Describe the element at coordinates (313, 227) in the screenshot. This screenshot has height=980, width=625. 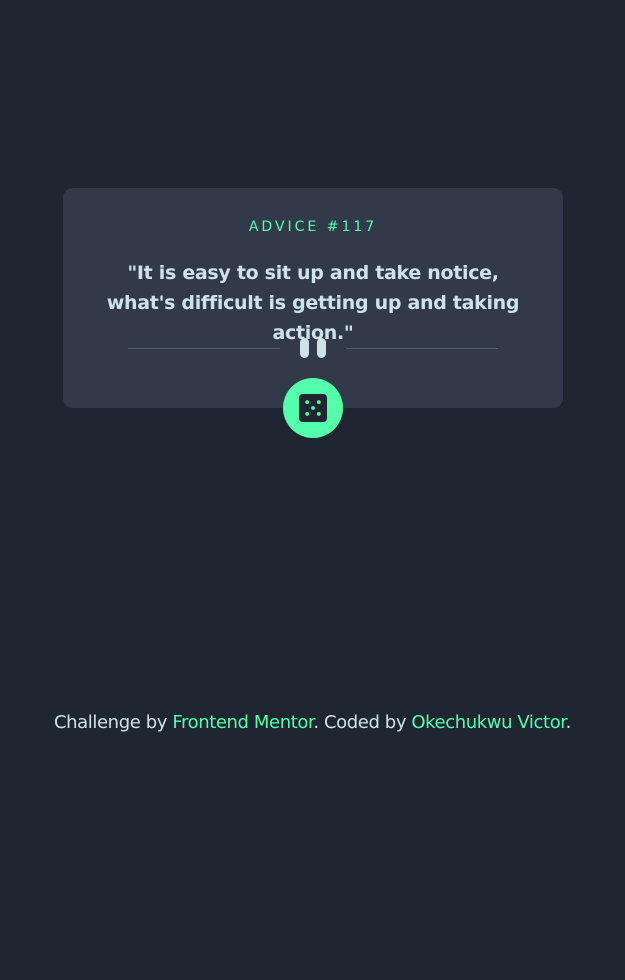
I see `advice-number: ADVICE #117` at that location.